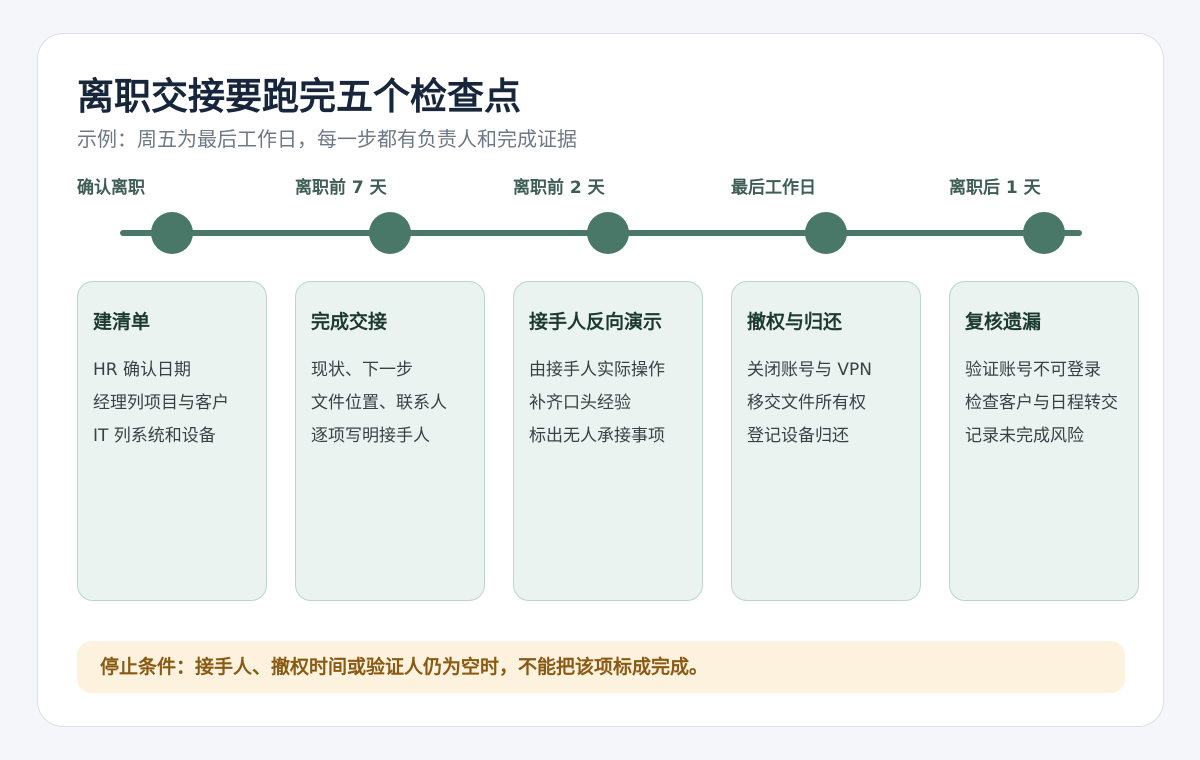  What do you see at coordinates (1003, 322) in the screenshot?
I see `step-title: 复核遗漏` at bounding box center [1003, 322].